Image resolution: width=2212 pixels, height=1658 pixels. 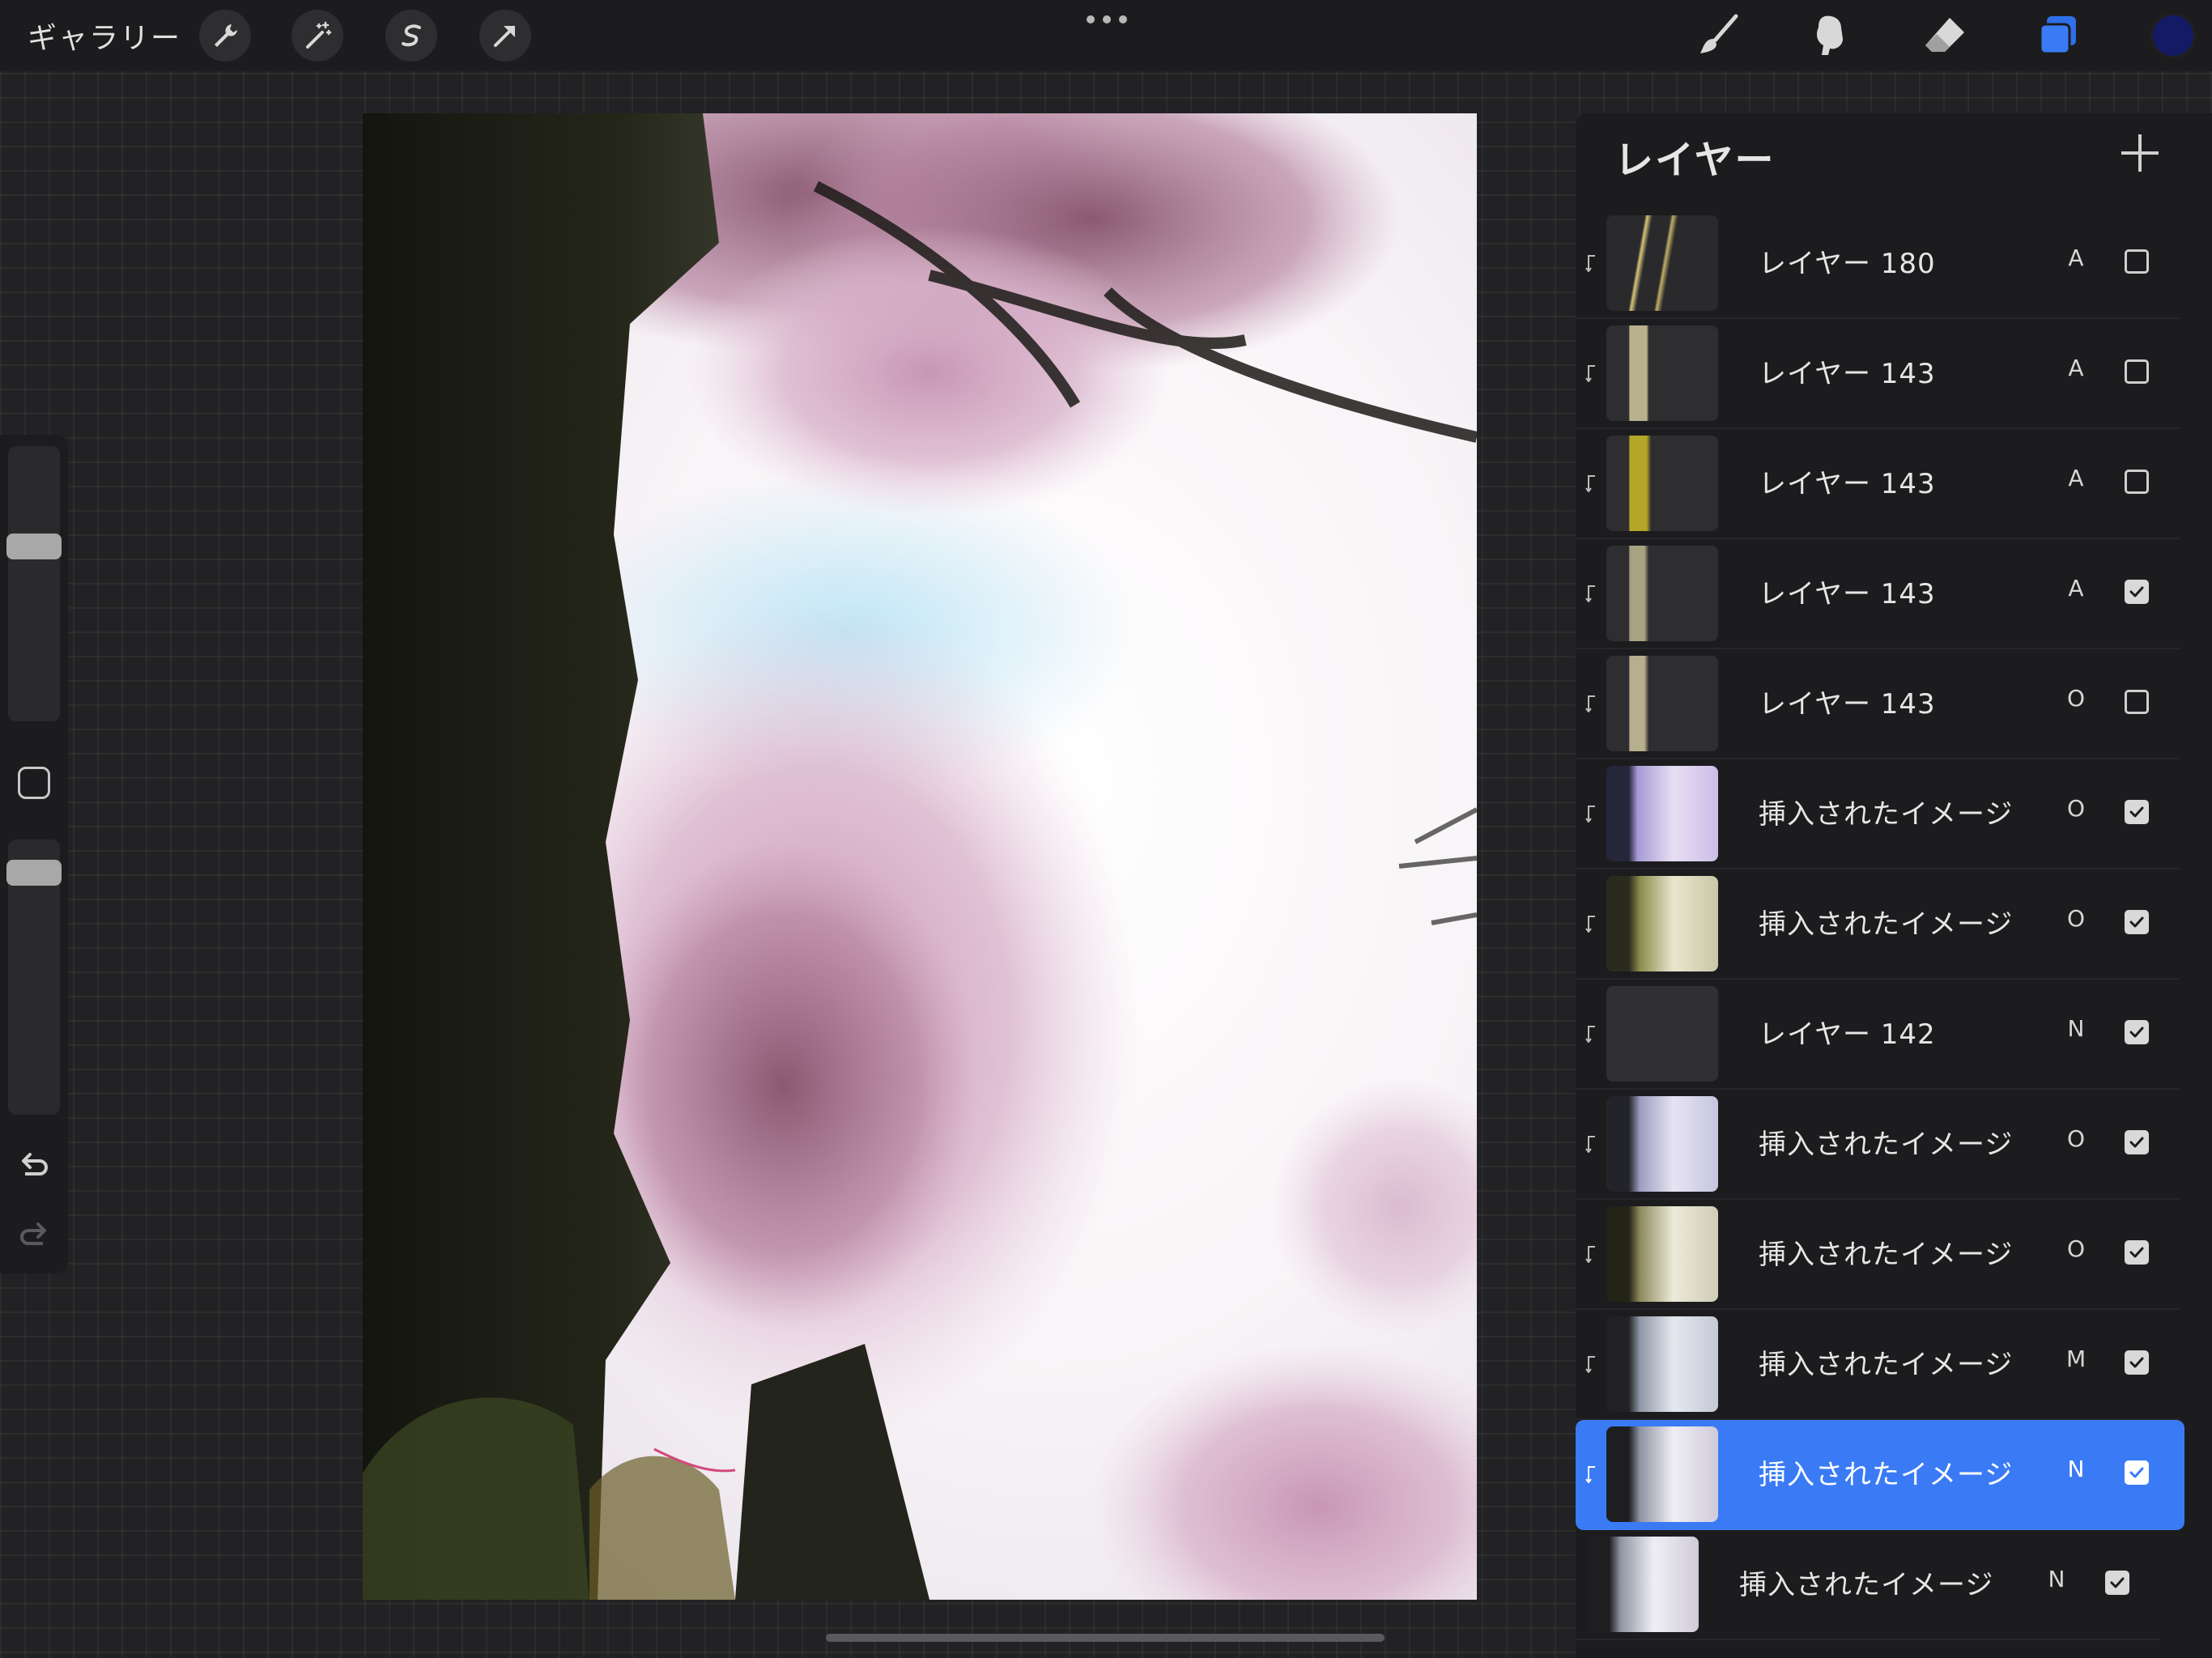 What do you see at coordinates (2140, 153) in the screenshot?
I see `add-layer-button` at bounding box center [2140, 153].